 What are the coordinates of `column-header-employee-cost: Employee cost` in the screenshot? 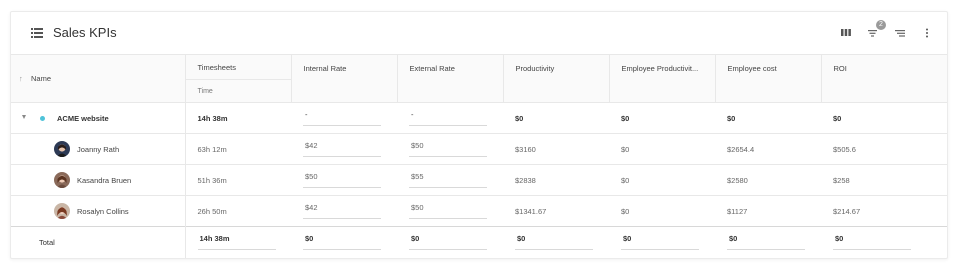 It's located at (767, 78).